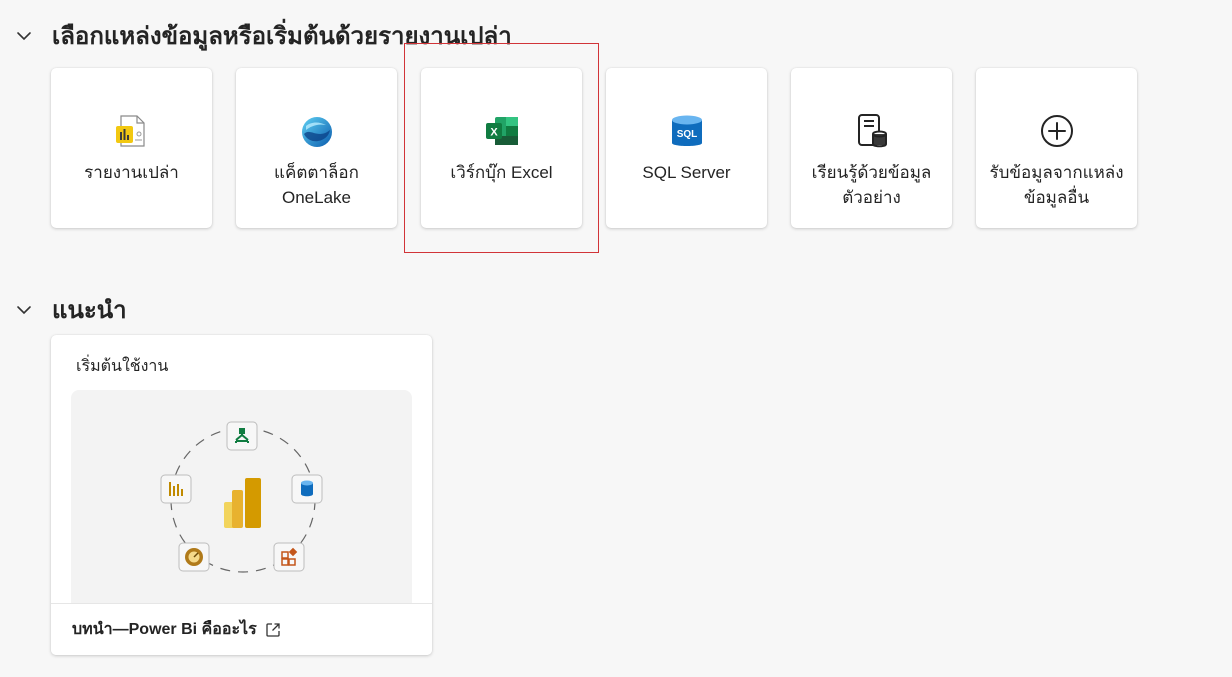 The image size is (1232, 677). What do you see at coordinates (132, 131) in the screenshot?
I see `blank-report-icon` at bounding box center [132, 131].